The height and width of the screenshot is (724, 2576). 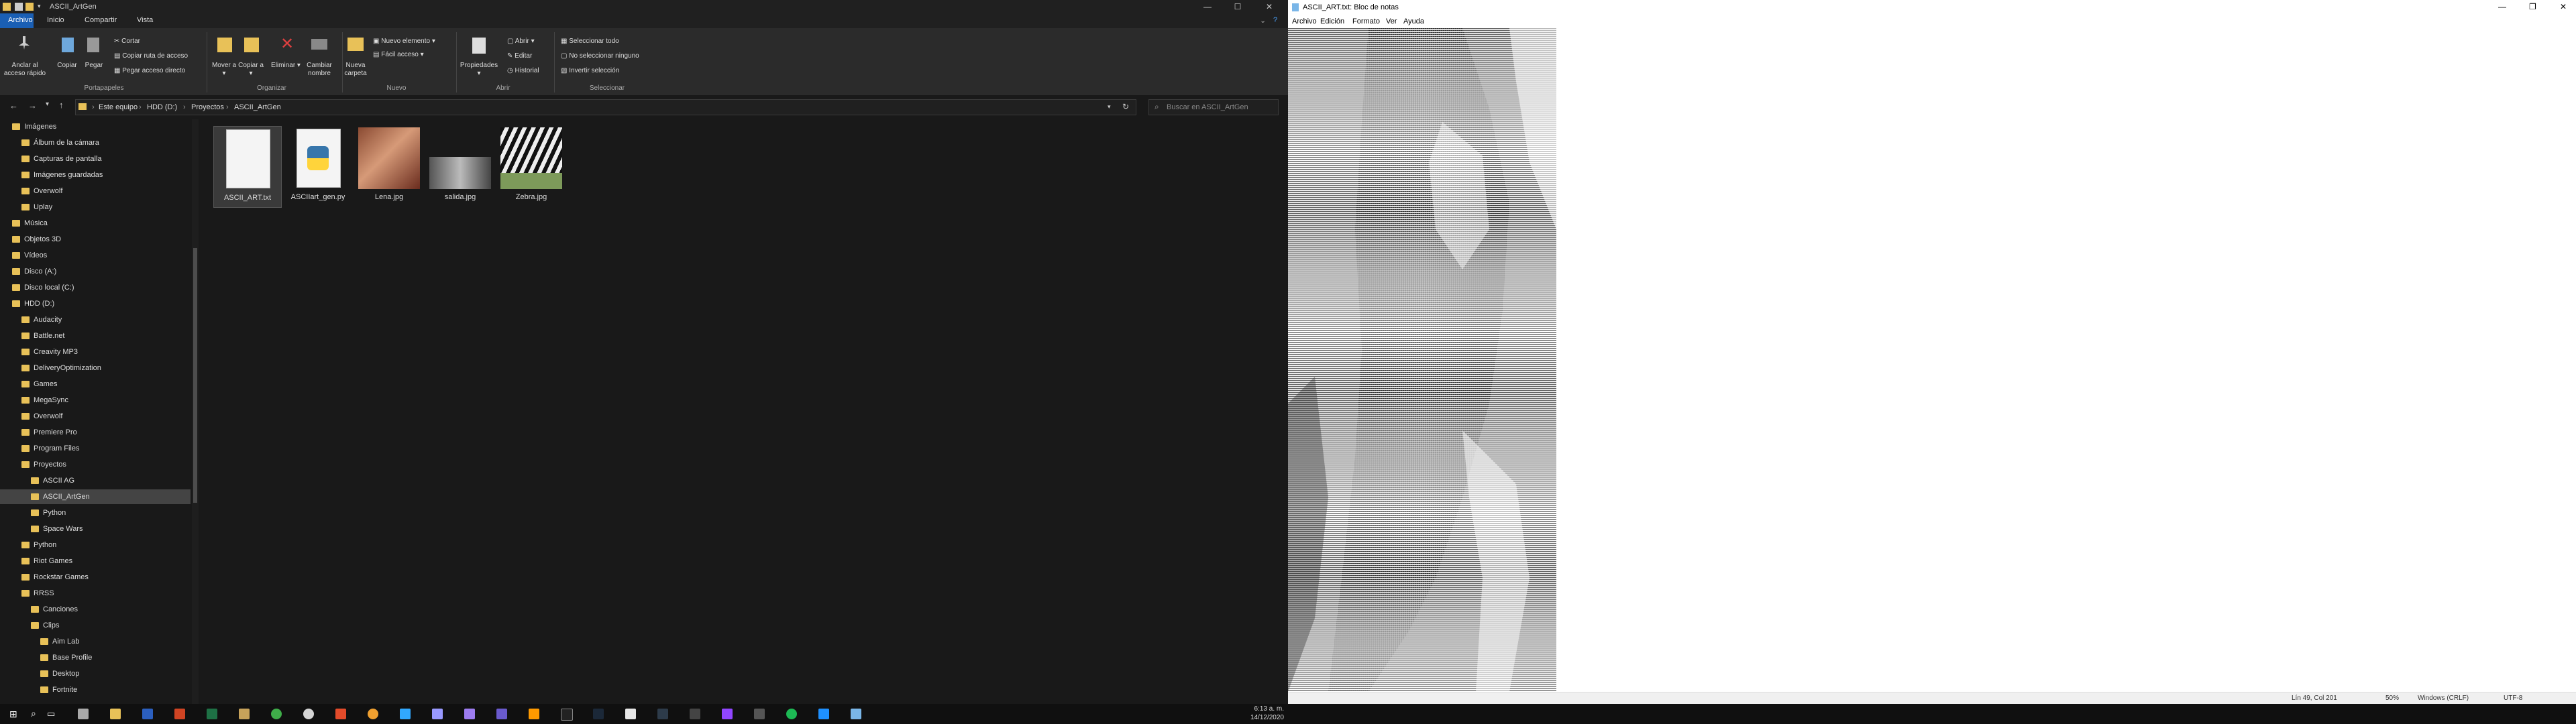 I want to click on task-view-icon: ▭, so click(x=51, y=714).